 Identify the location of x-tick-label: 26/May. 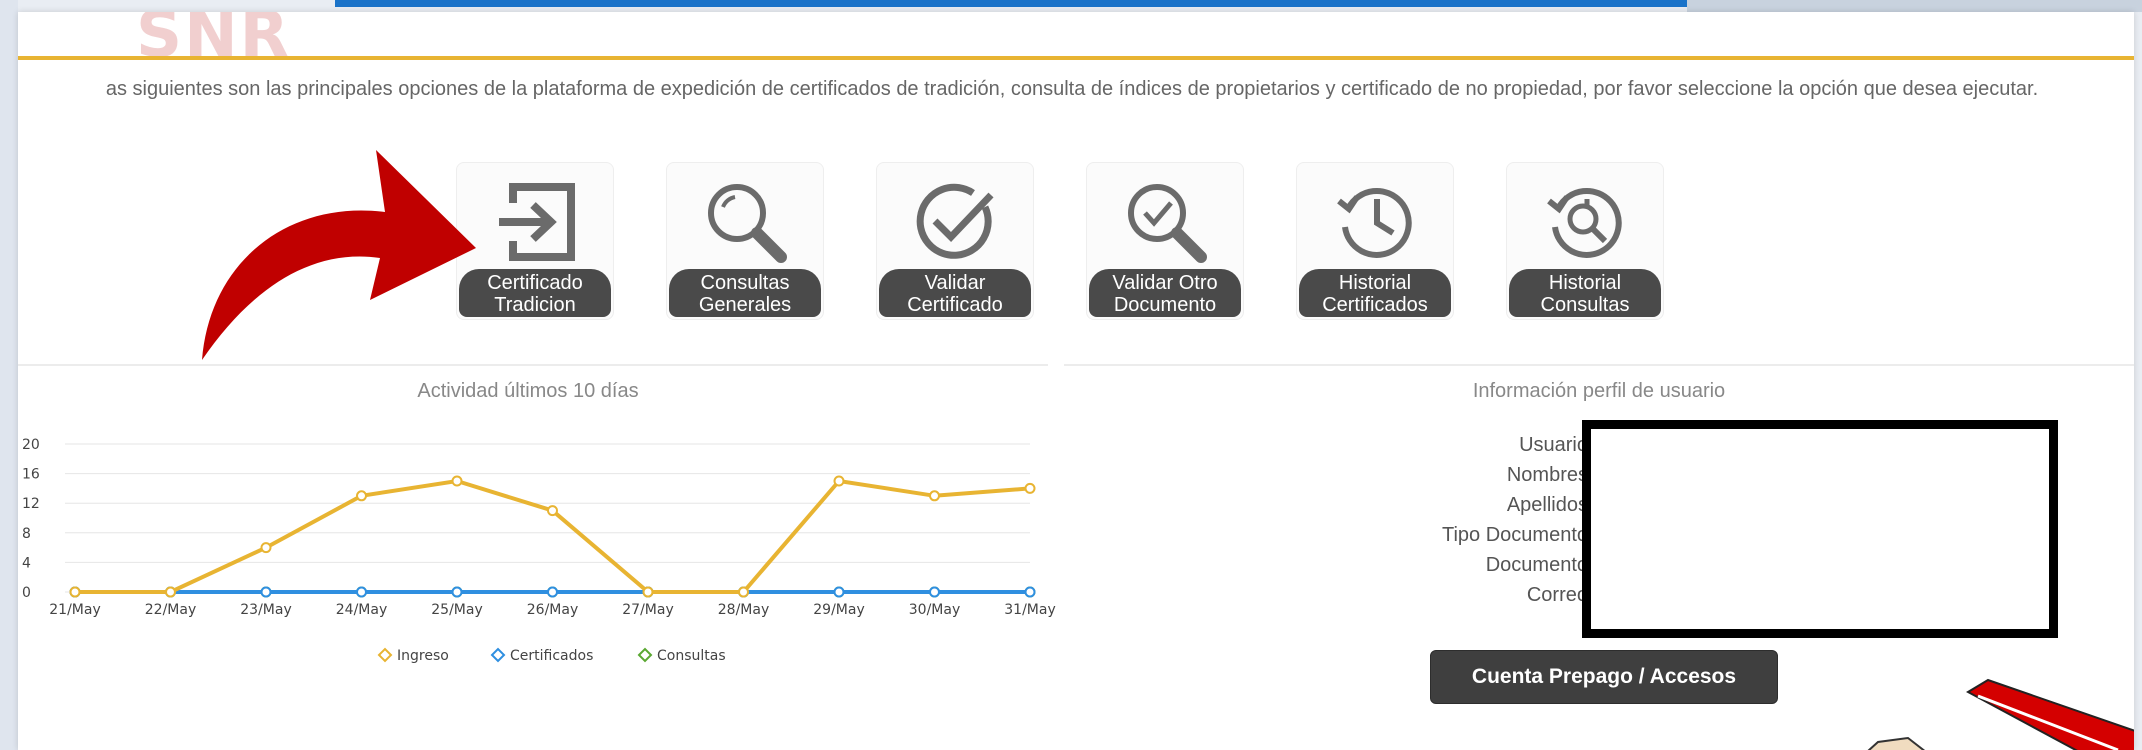
(552, 610).